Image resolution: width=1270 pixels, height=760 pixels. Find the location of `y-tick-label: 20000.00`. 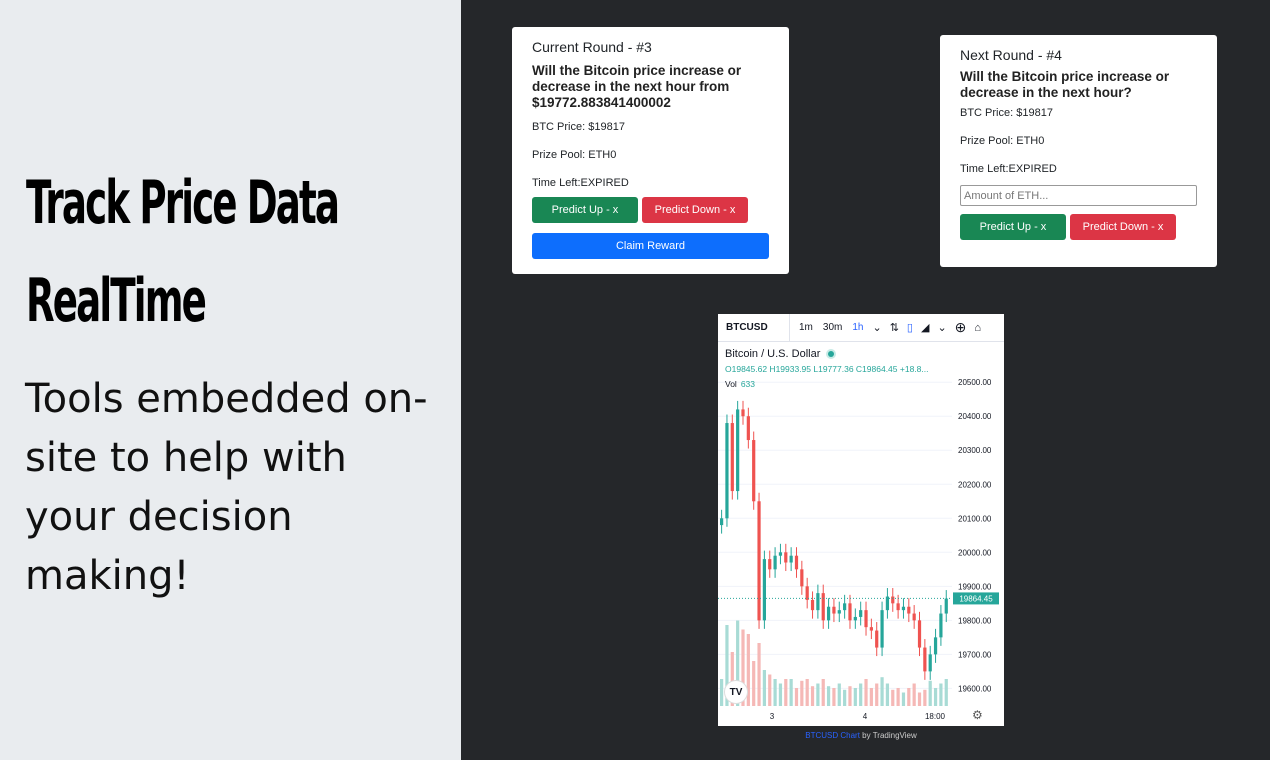

y-tick-label: 20000.00 is located at coordinates (975, 552).